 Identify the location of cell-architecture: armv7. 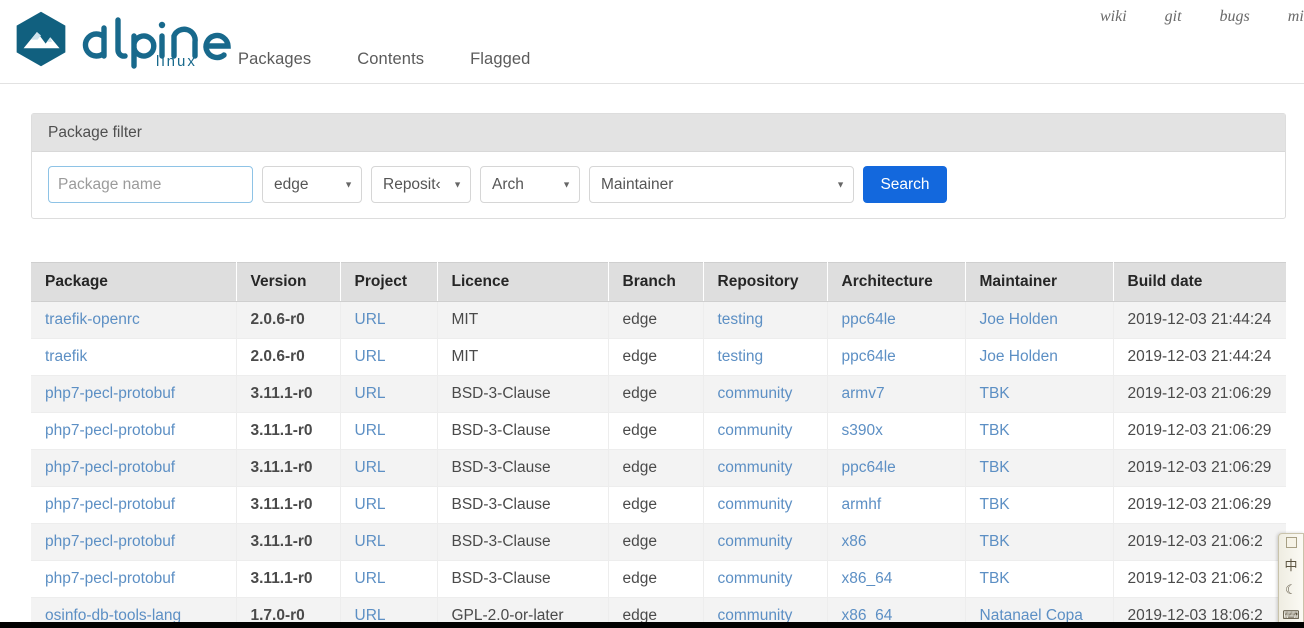
(896, 394).